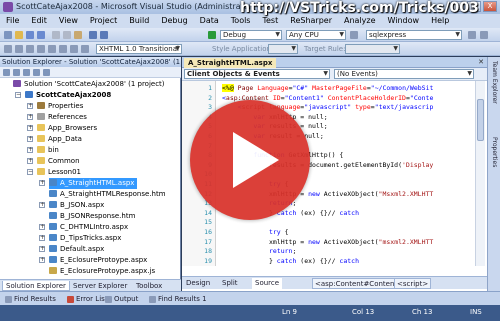  What do you see at coordinates (59, 139) in the screenshot?
I see `tree-item: App_Data` at bounding box center [59, 139].